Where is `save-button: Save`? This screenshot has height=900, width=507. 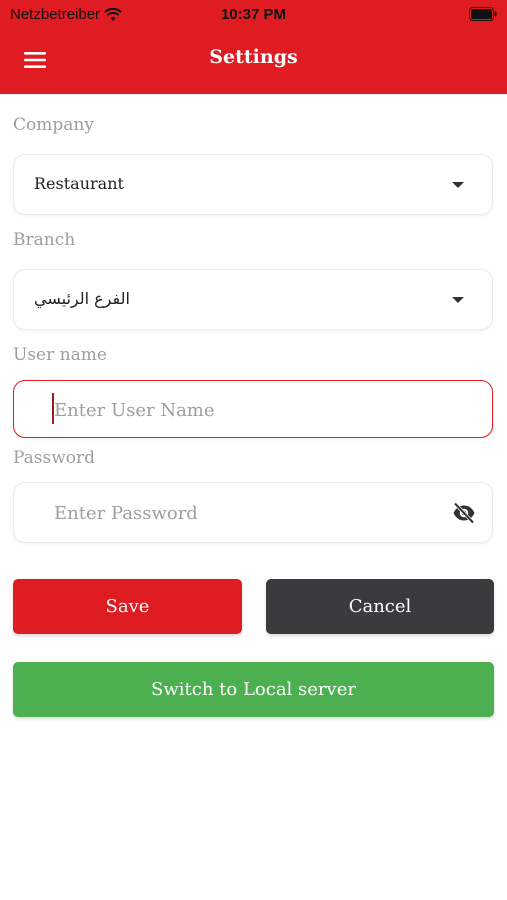
save-button: Save is located at coordinates (127, 606).